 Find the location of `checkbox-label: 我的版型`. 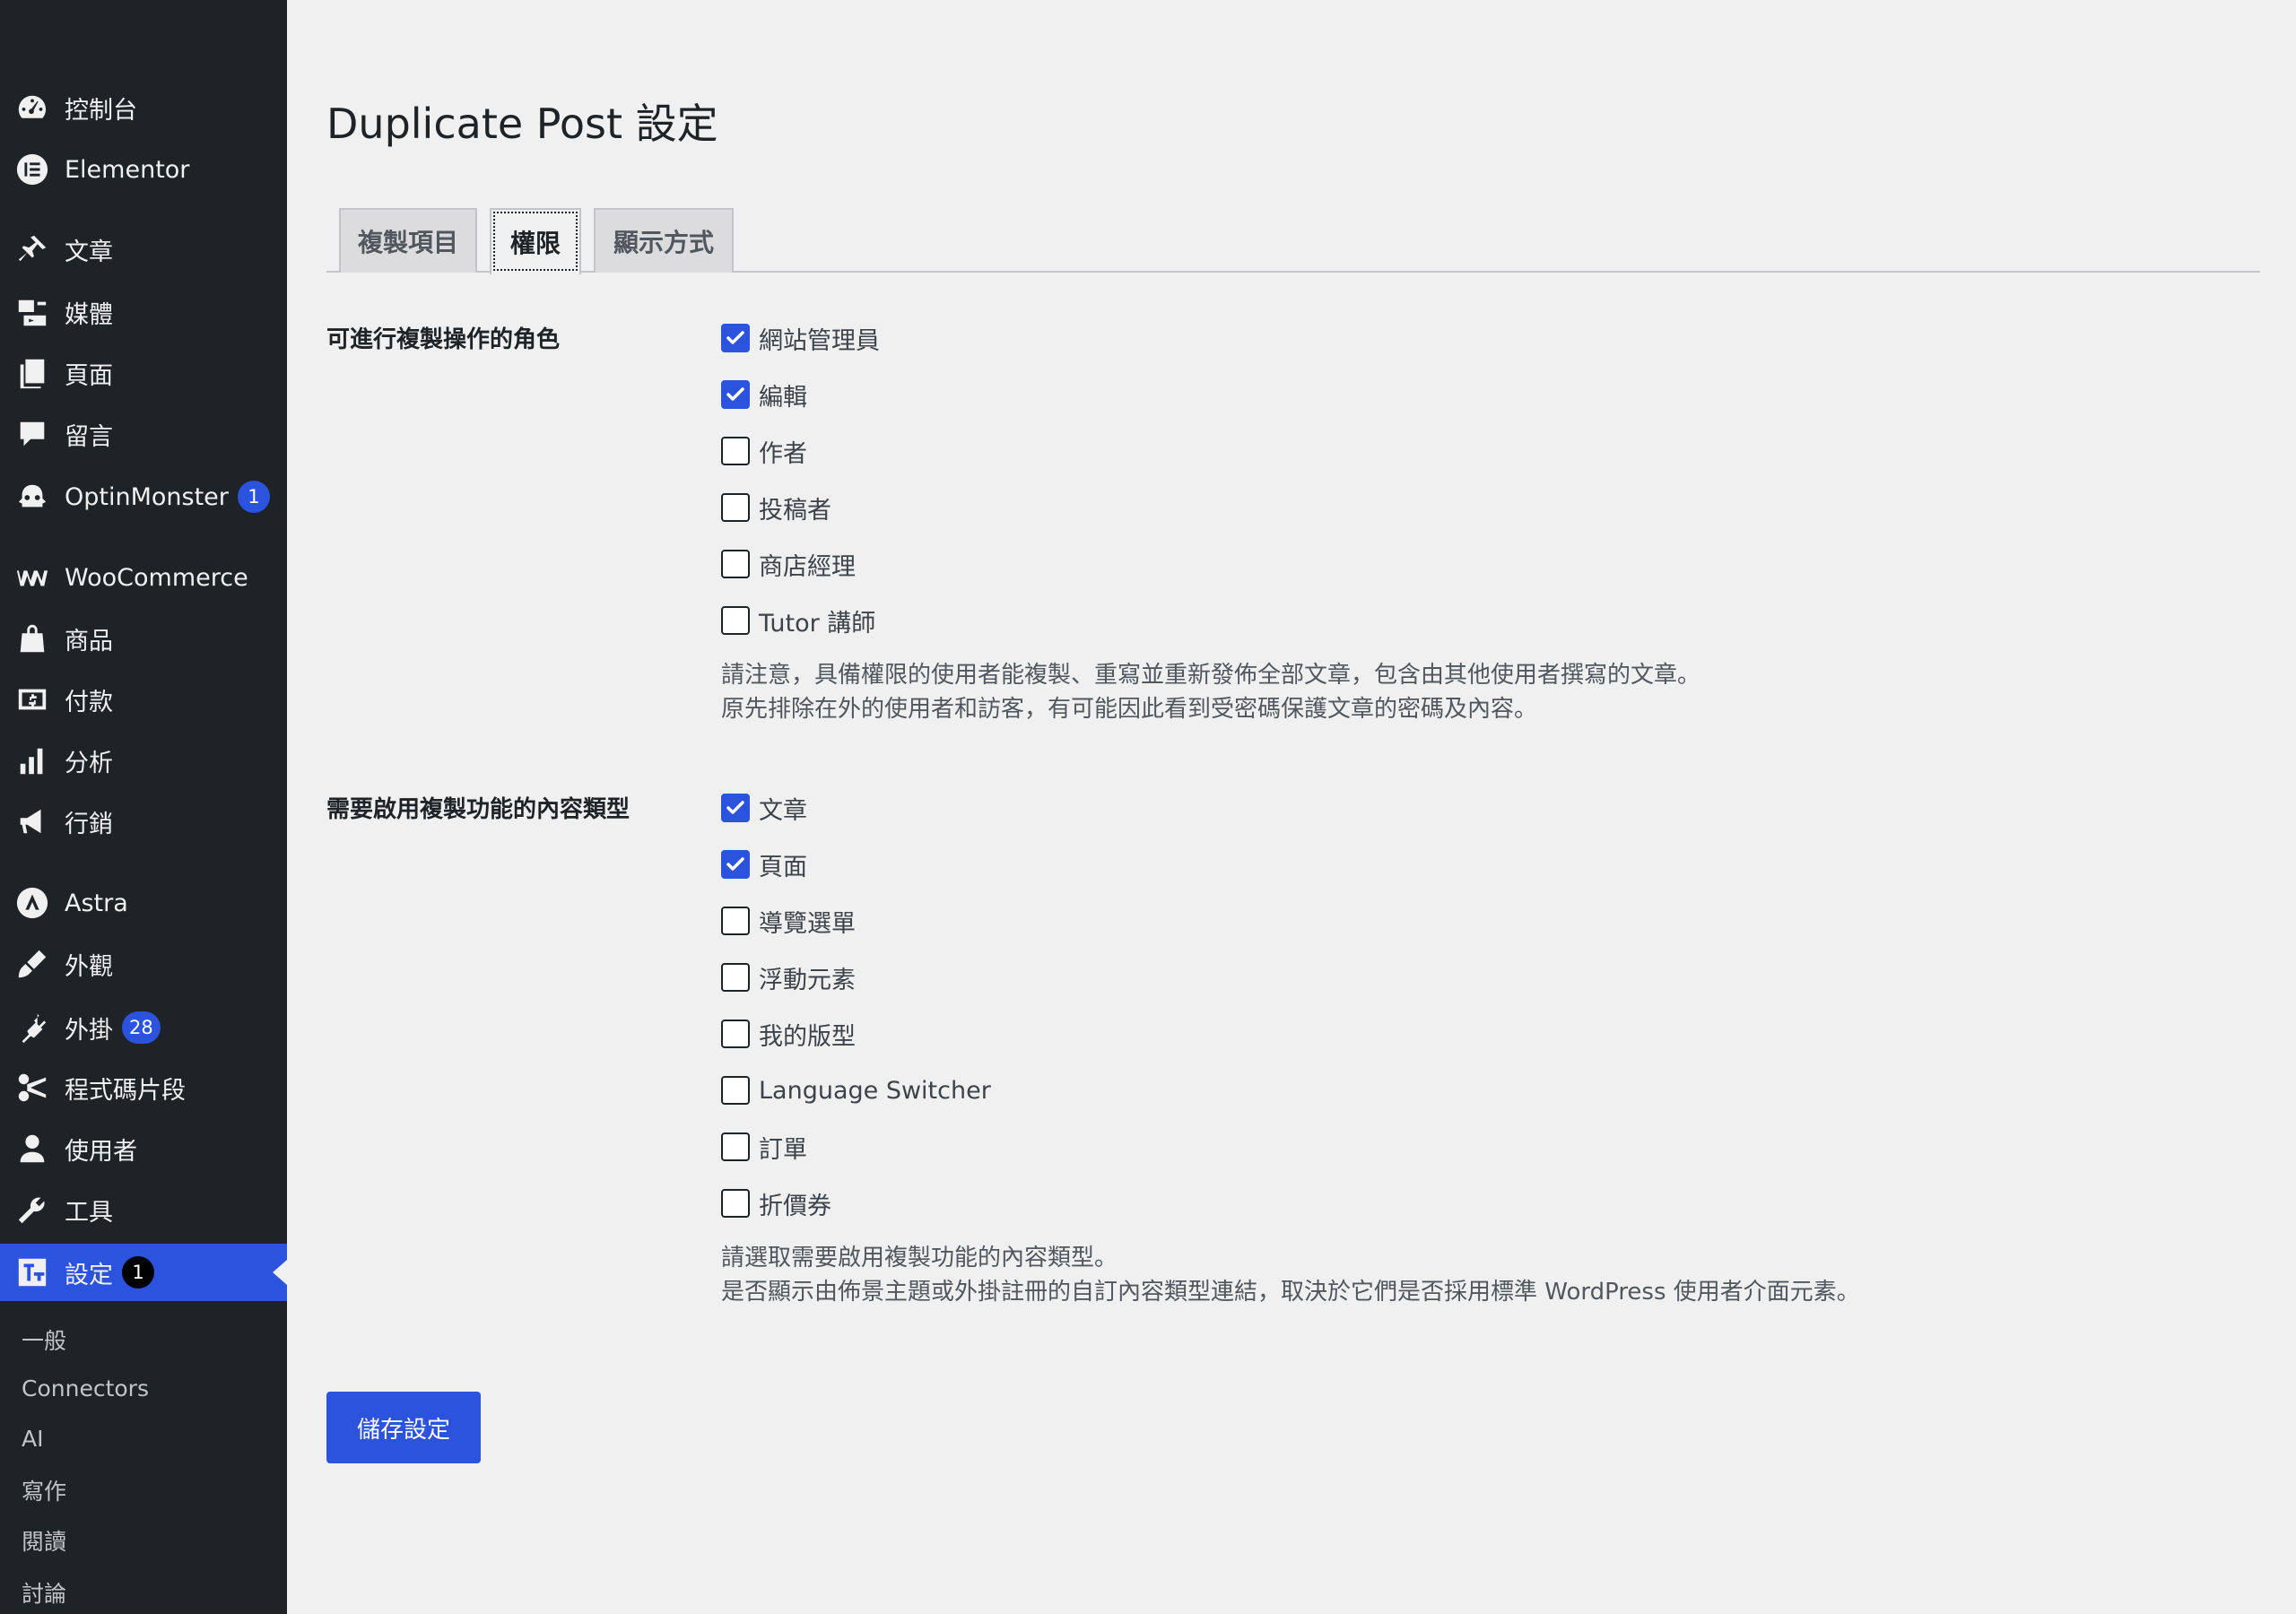

checkbox-label: 我的版型 is located at coordinates (807, 1036).